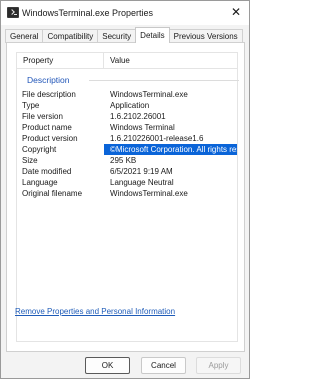 The image size is (320, 379). I want to click on table-row: Date modified 6/5/2021 9:19 AM, so click(127, 171).